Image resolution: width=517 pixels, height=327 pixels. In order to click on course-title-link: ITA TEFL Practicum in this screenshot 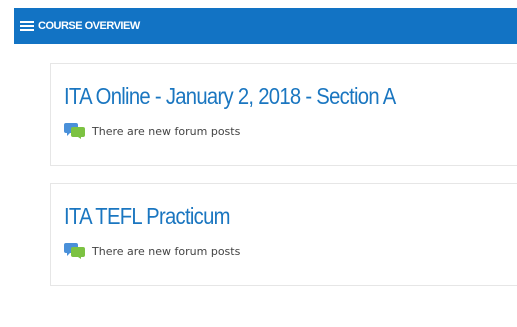, I will do `click(263, 216)`.